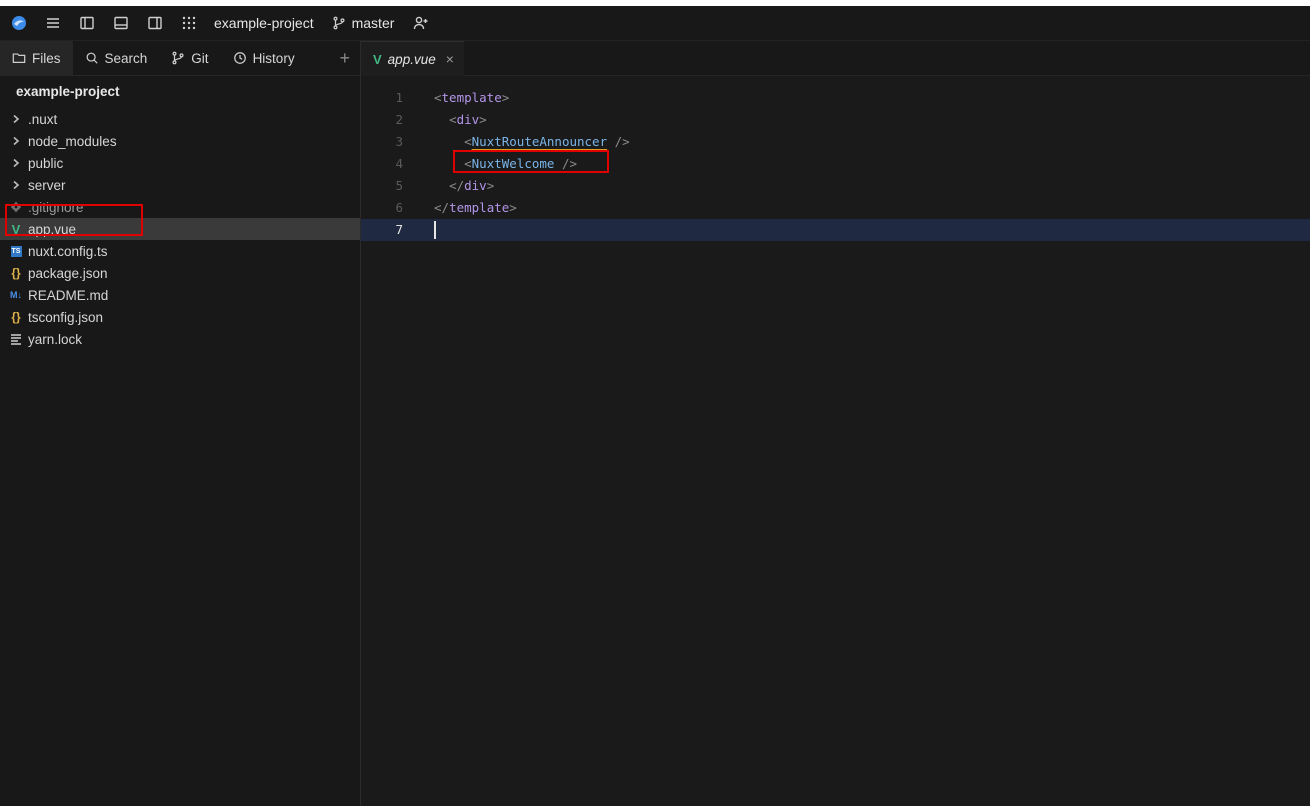  Describe the element at coordinates (155, 23) in the screenshot. I see `toggle-right-panel-icon` at that location.